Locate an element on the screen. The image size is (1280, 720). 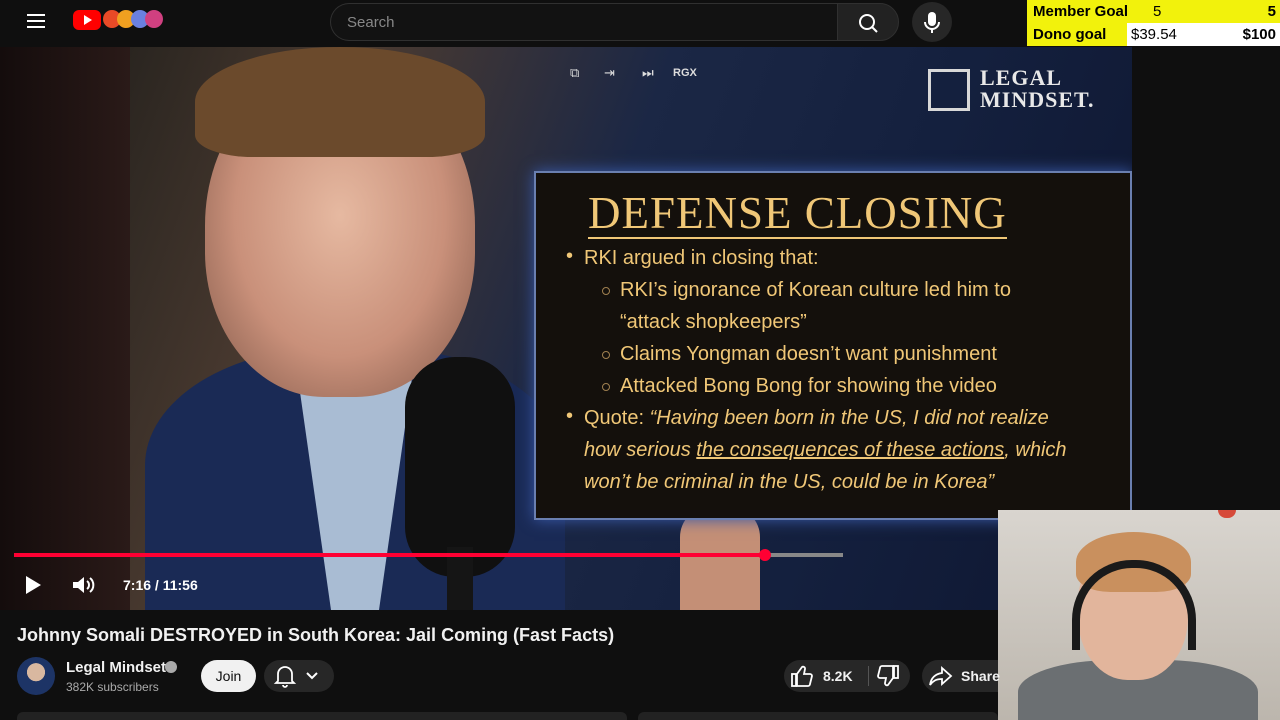
member-goal-row: Member Goal 5 5 is located at coordinates (1153, 11).